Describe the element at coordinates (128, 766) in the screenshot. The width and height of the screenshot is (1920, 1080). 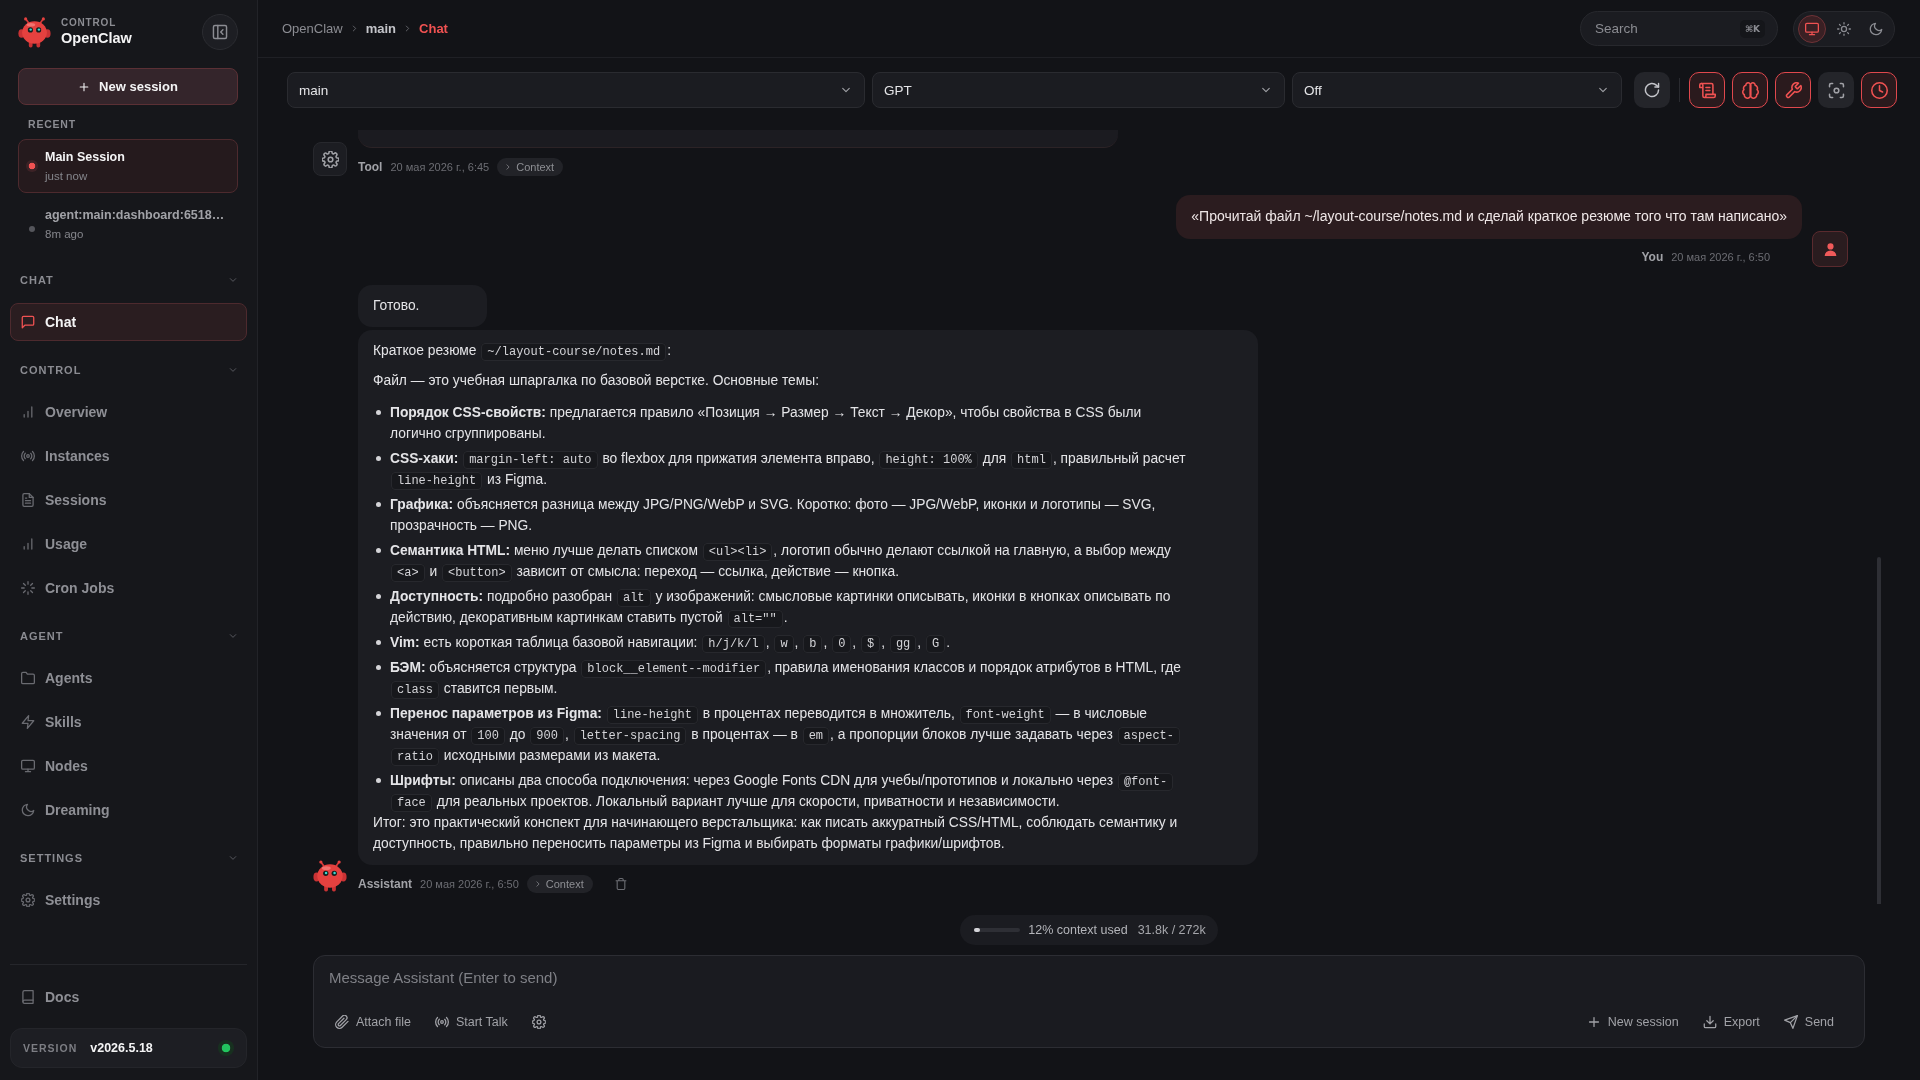
I see `nav-item: Nodes` at that location.